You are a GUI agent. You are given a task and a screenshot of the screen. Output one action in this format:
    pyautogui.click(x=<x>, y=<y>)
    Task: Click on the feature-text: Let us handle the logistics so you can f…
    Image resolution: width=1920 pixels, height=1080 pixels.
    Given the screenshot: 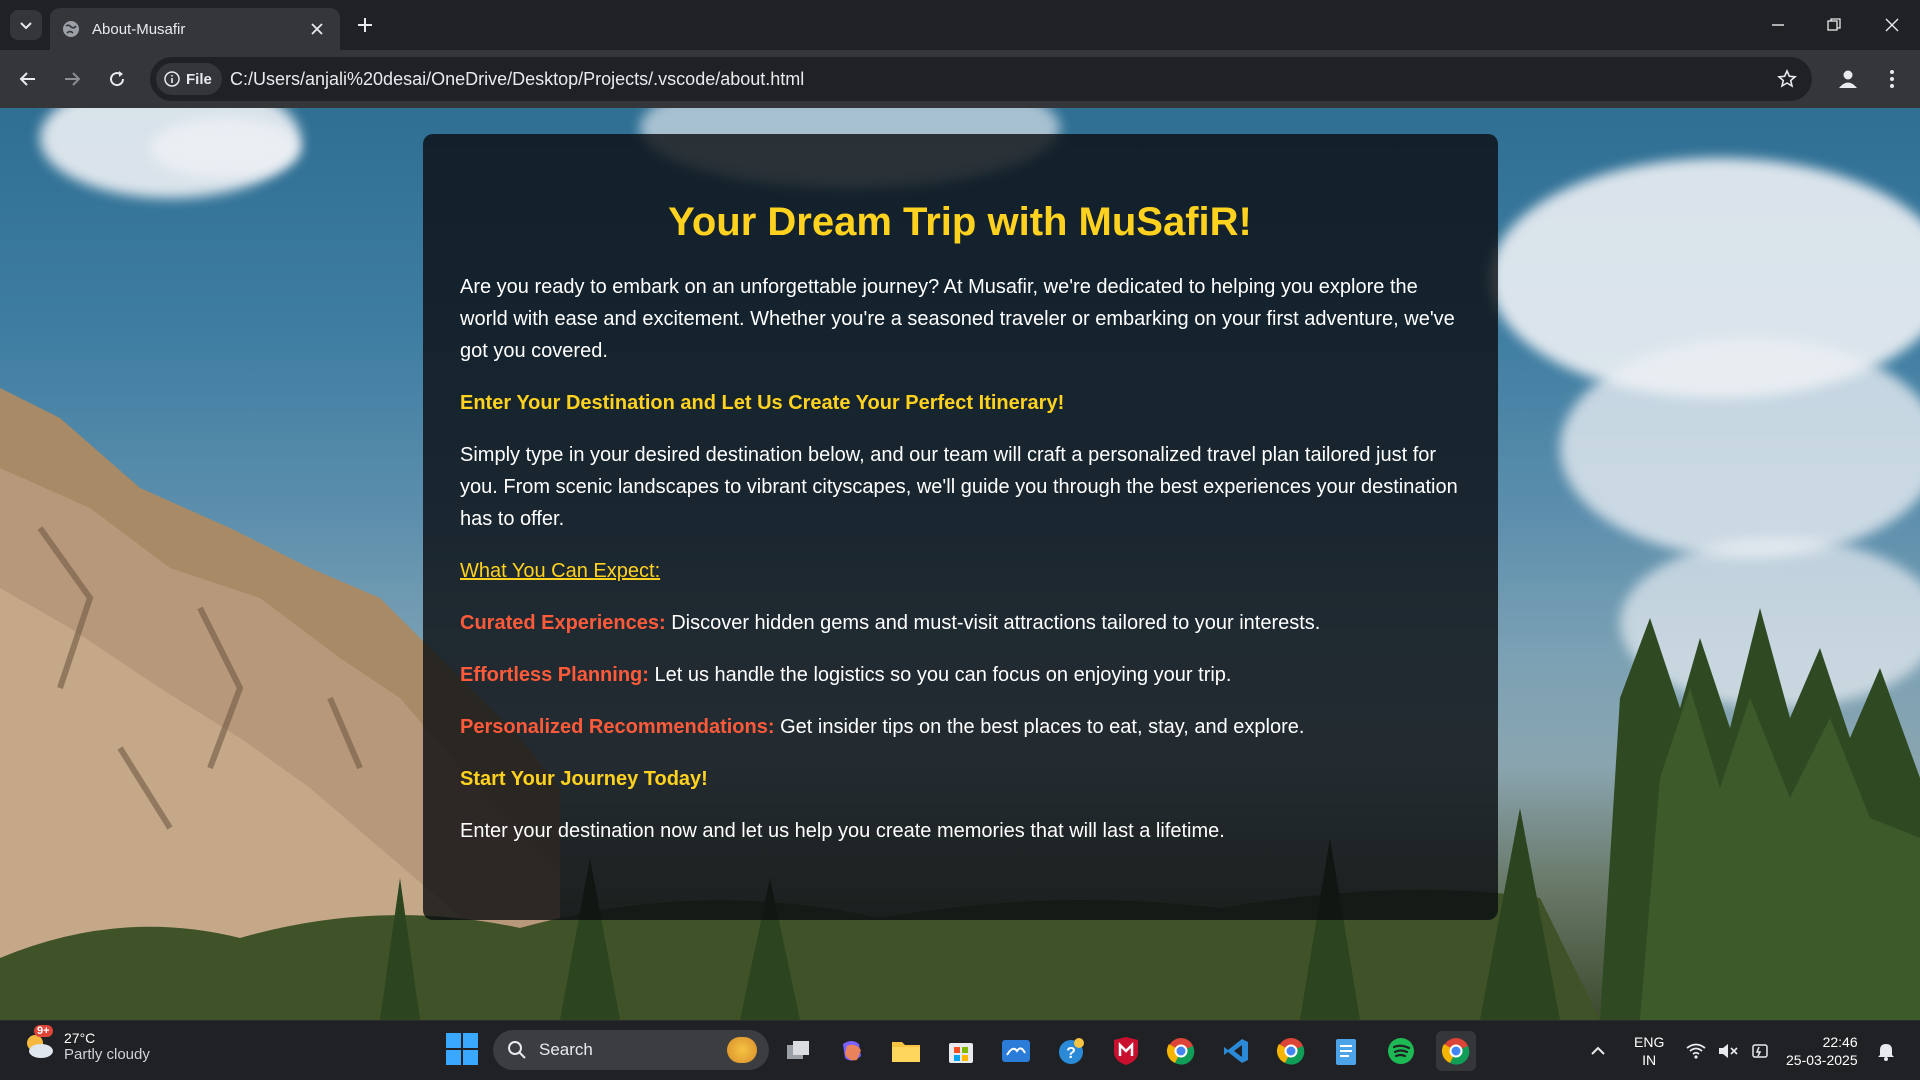 What is the action you would take?
    pyautogui.click(x=940, y=675)
    